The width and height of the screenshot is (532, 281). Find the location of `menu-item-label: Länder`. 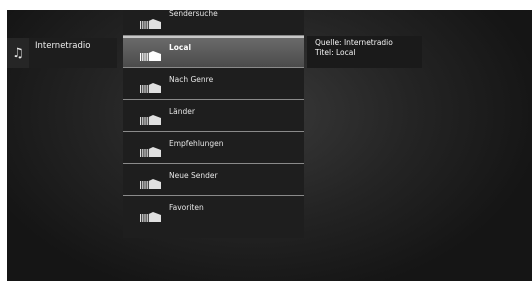

menu-item-label: Länder is located at coordinates (182, 111).